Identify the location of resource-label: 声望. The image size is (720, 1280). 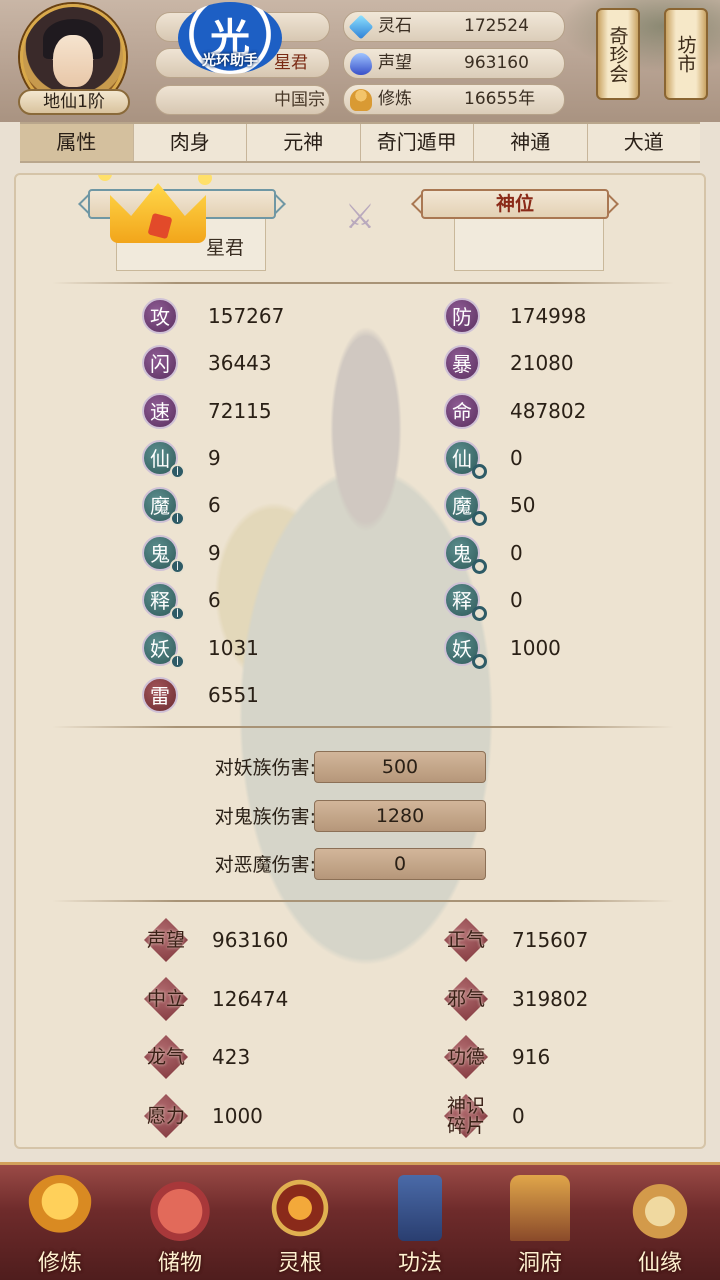
(395, 63).